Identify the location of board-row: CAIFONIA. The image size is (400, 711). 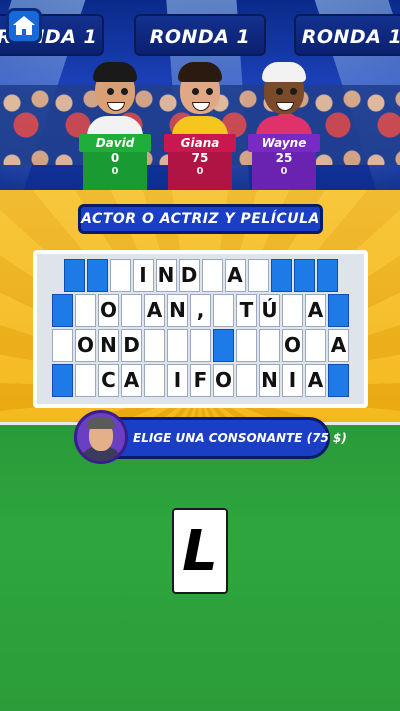
(200, 380).